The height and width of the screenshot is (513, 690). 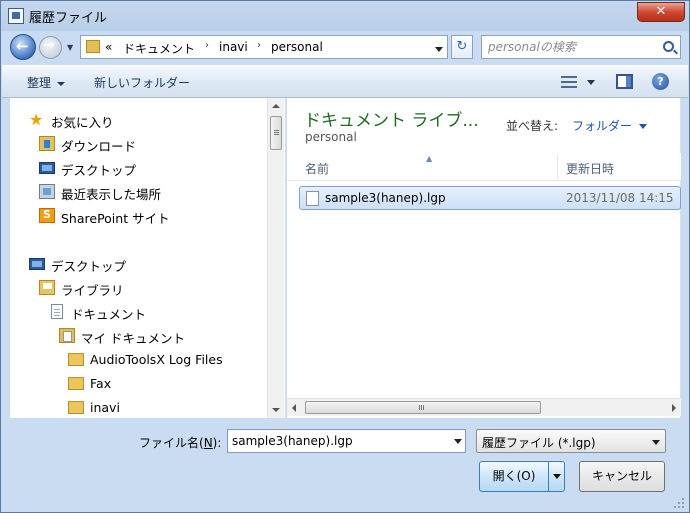 I want to click on scroll-down-icon, so click(x=276, y=410).